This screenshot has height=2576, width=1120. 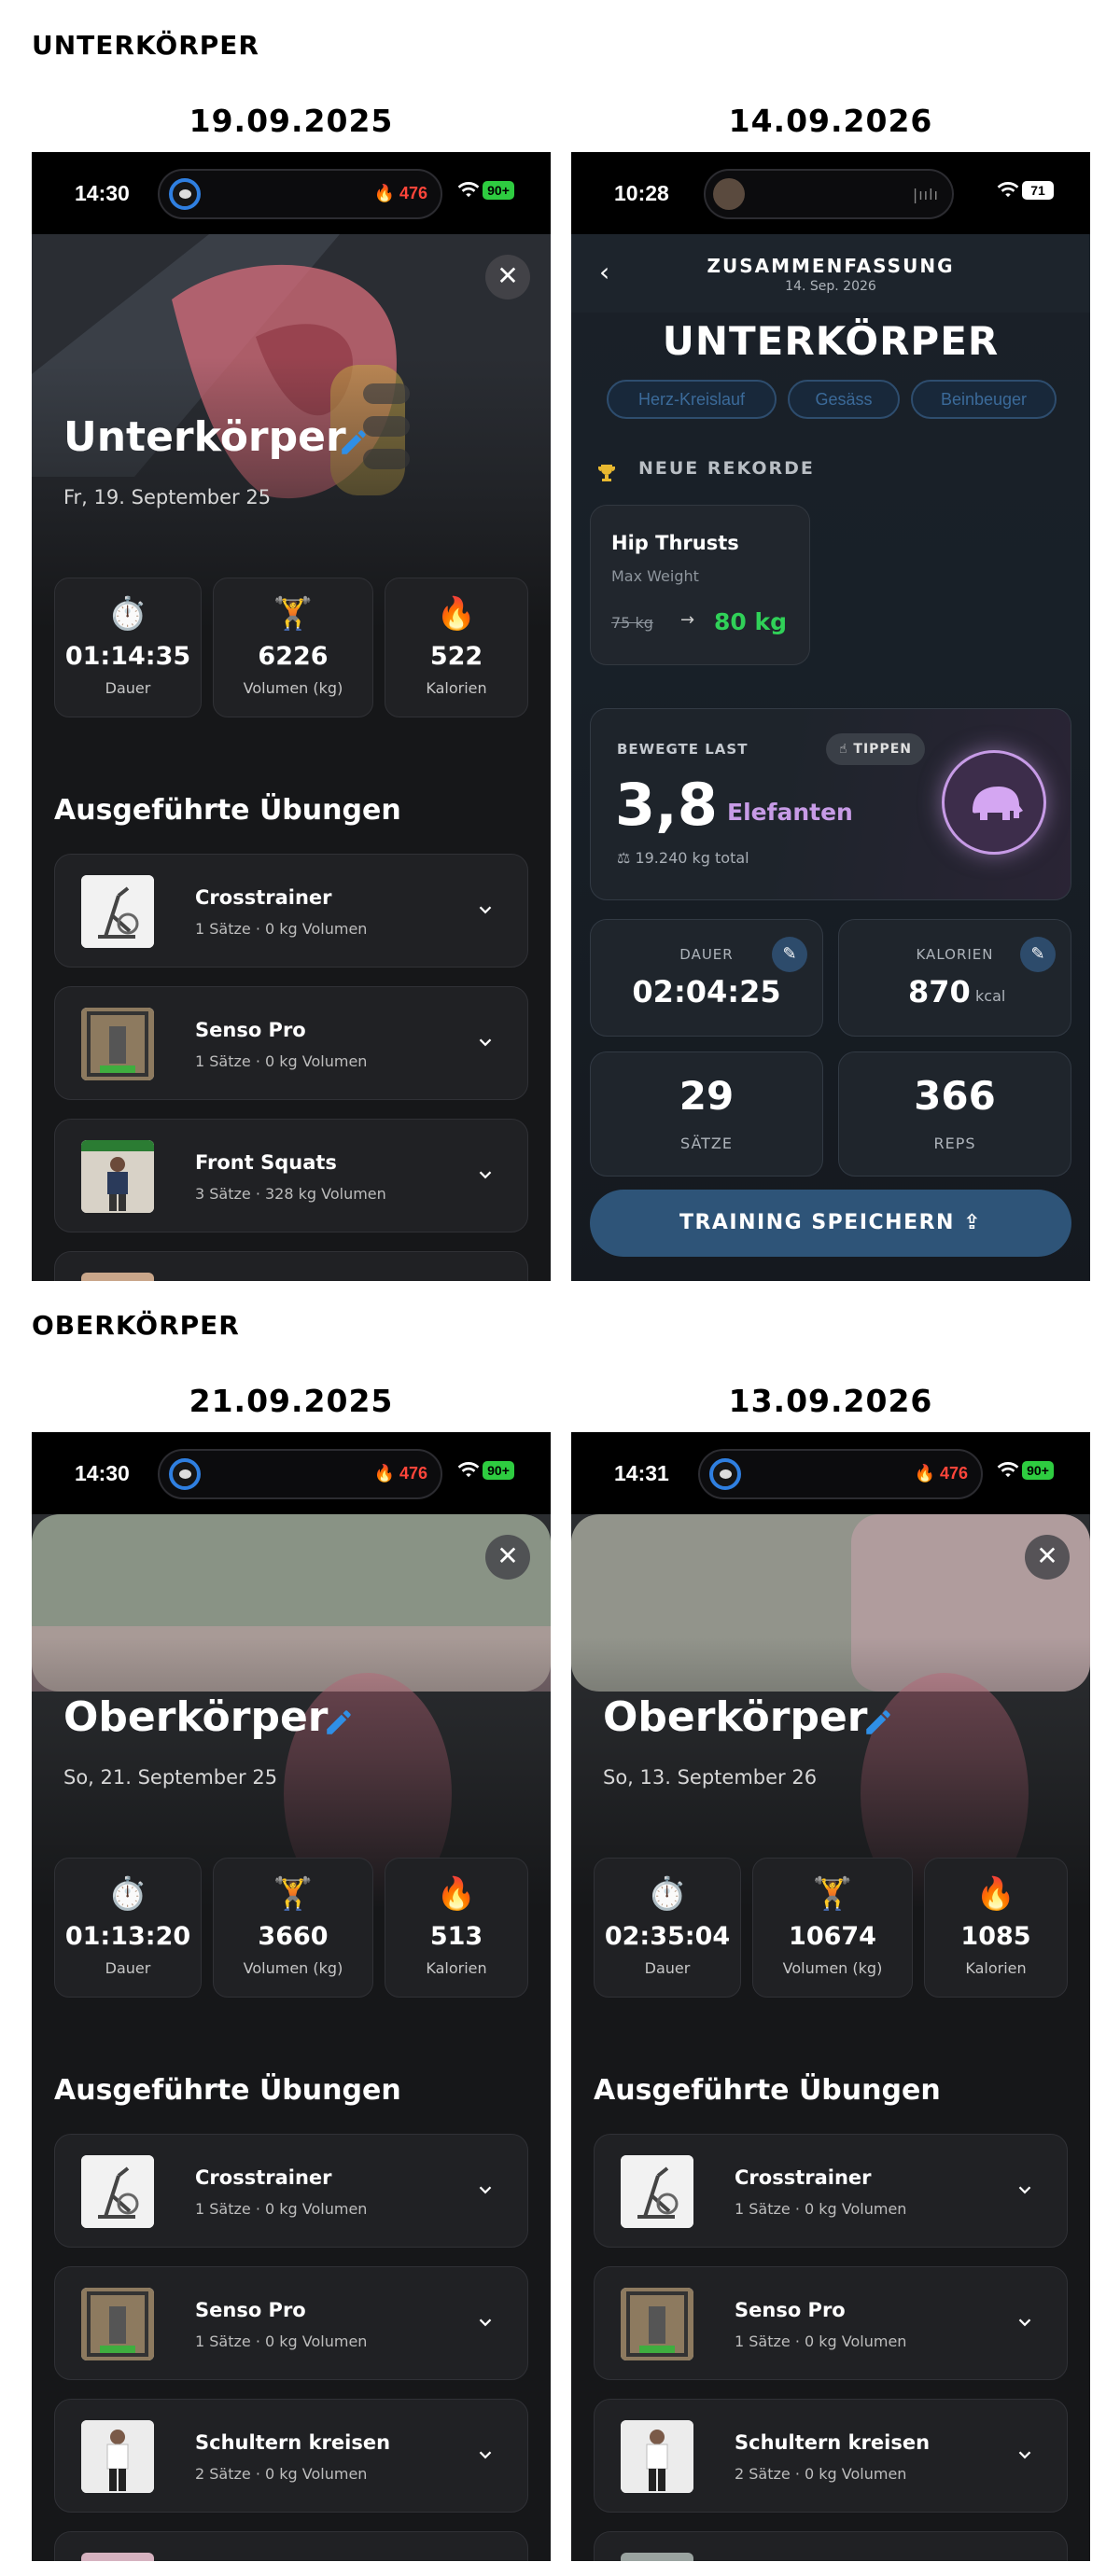 I want to click on status-bar: 10:28 |ıılı 71, so click(x=830, y=193).